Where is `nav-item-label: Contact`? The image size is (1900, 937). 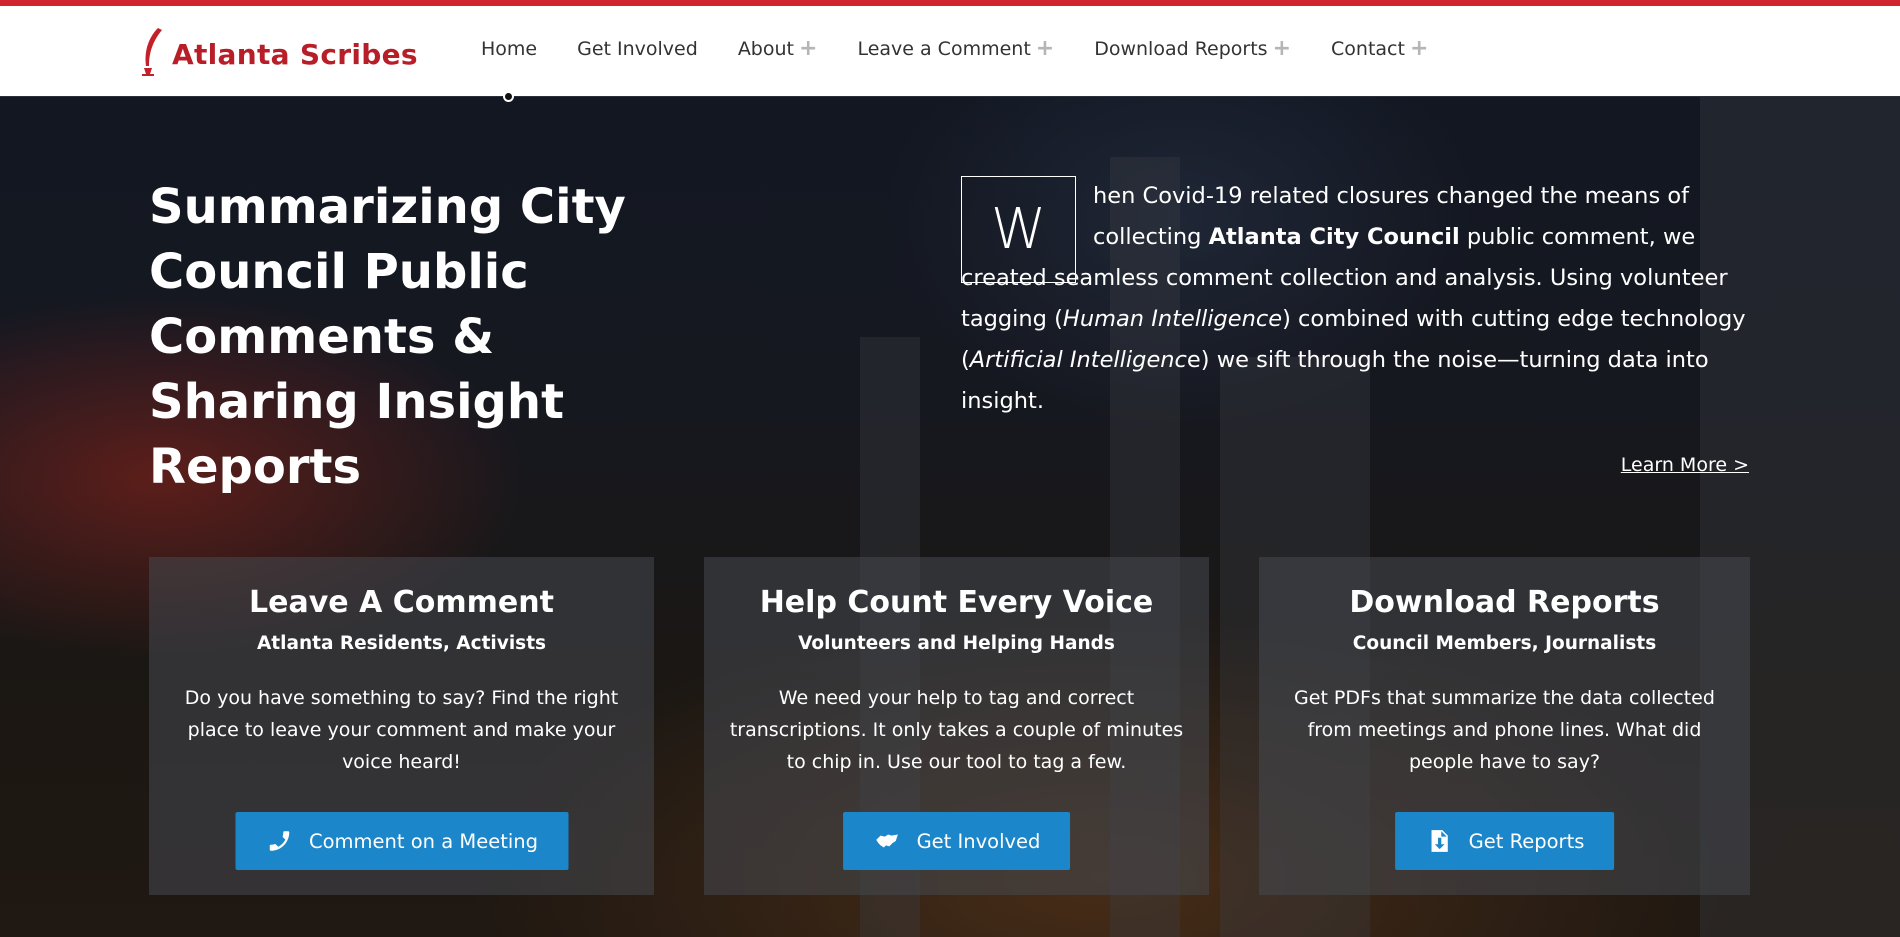
nav-item-label: Contact is located at coordinates (1368, 49).